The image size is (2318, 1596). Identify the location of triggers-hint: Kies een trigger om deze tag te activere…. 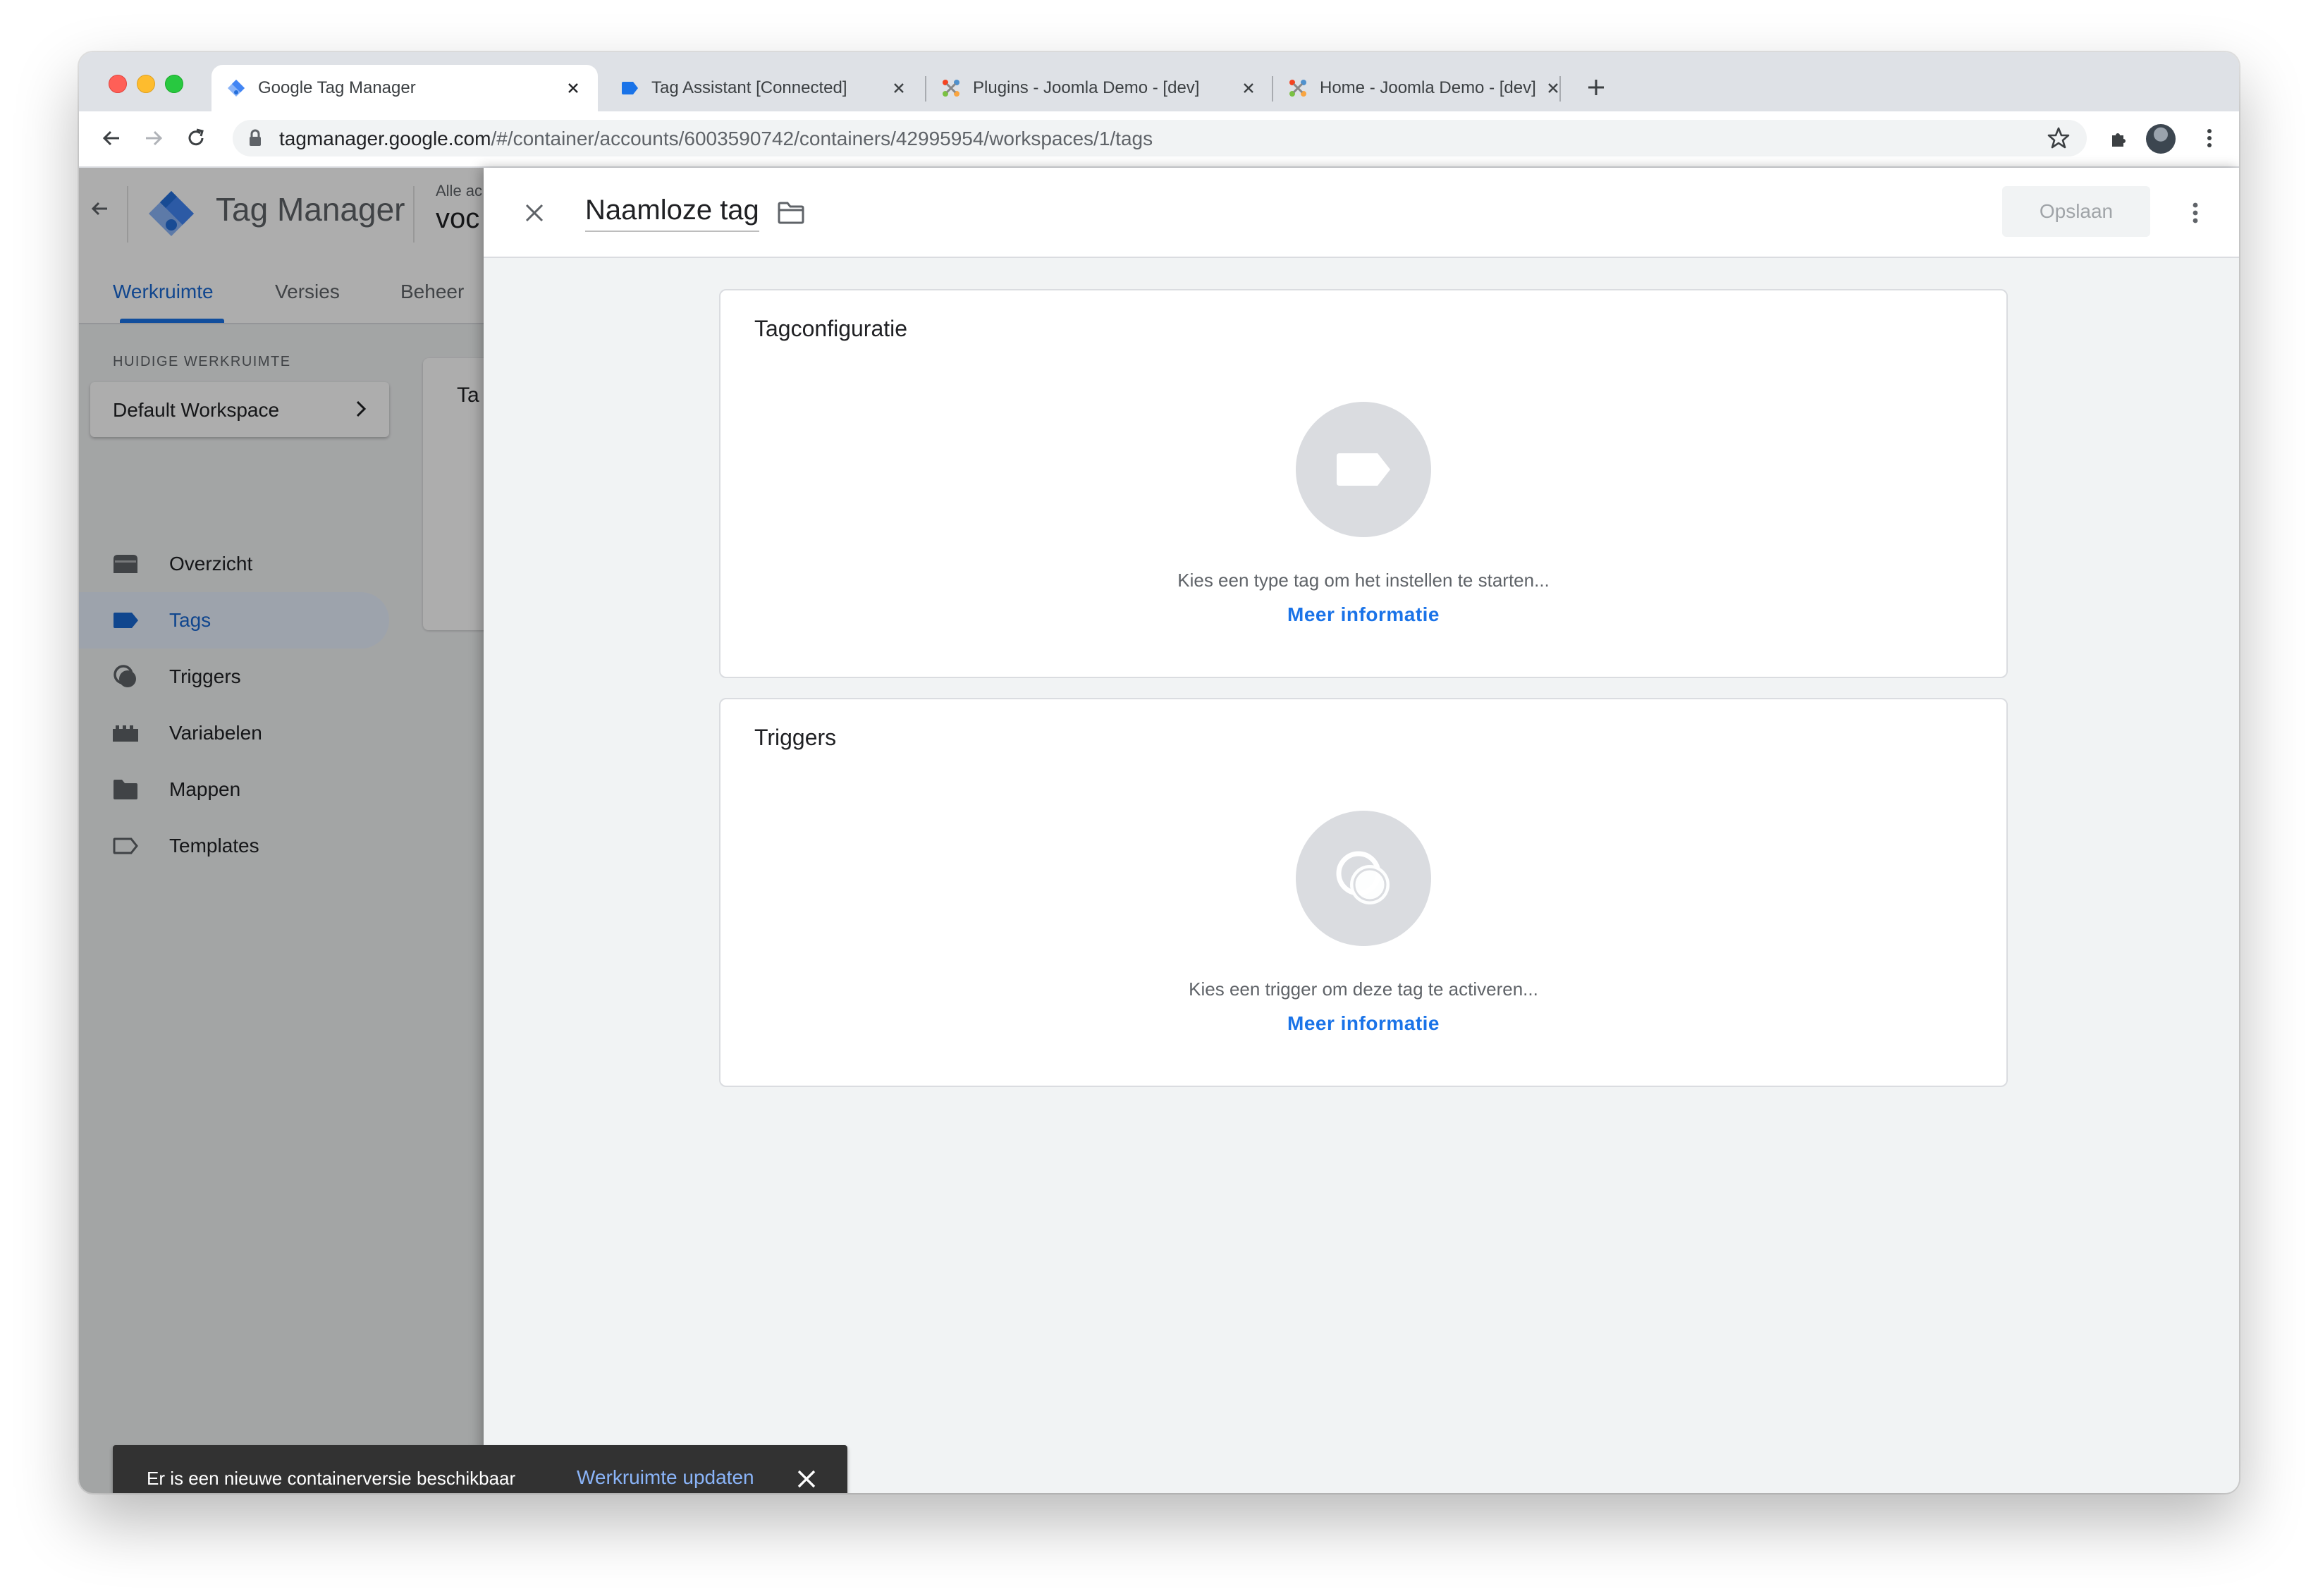
(1363, 989).